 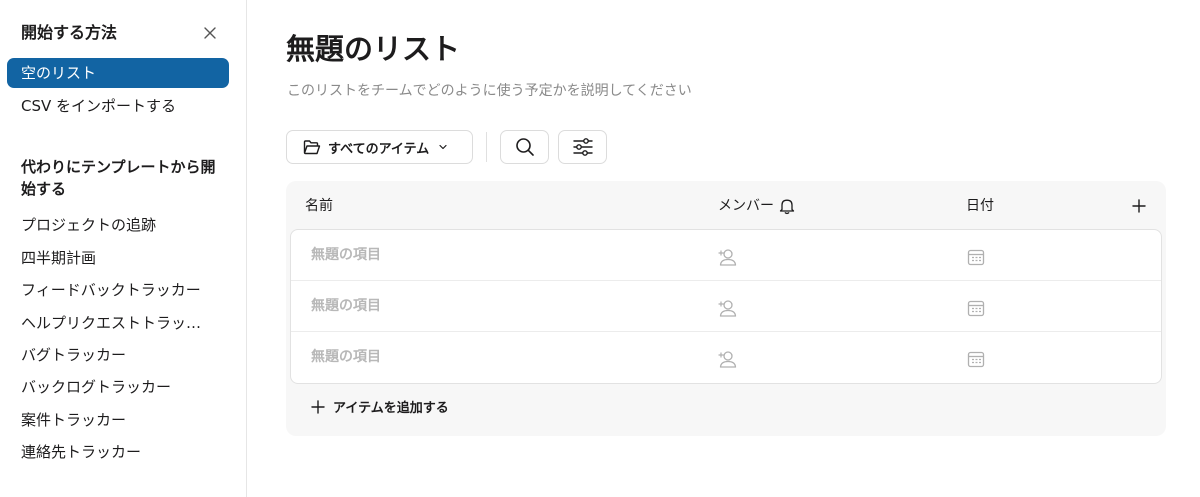 What do you see at coordinates (118, 290) in the screenshot?
I see `sidebar-template-feedback-tracker: フィードバックトラッカー` at bounding box center [118, 290].